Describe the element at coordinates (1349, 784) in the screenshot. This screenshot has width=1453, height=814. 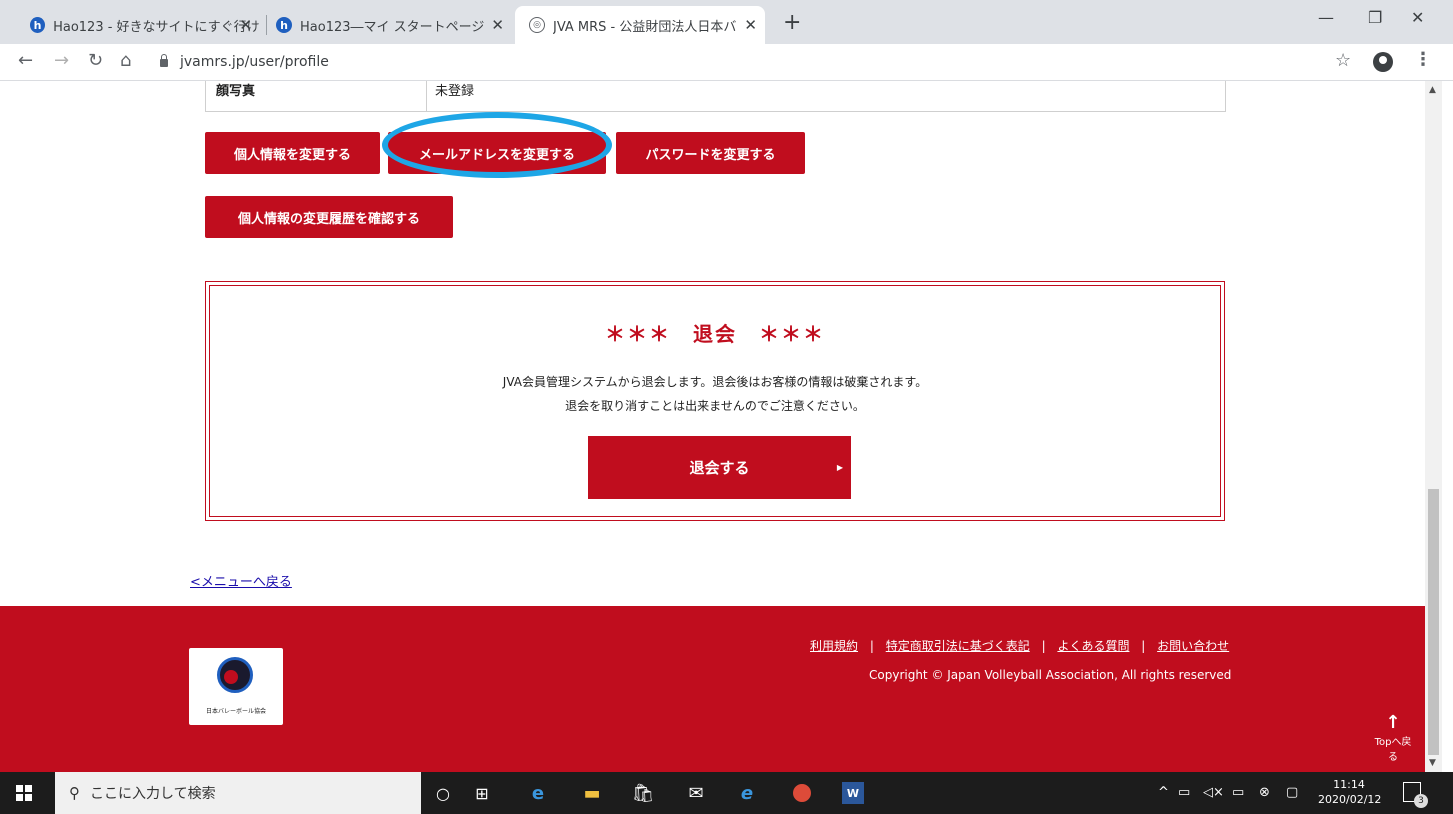
I see `clock-time: 11:14` at that location.